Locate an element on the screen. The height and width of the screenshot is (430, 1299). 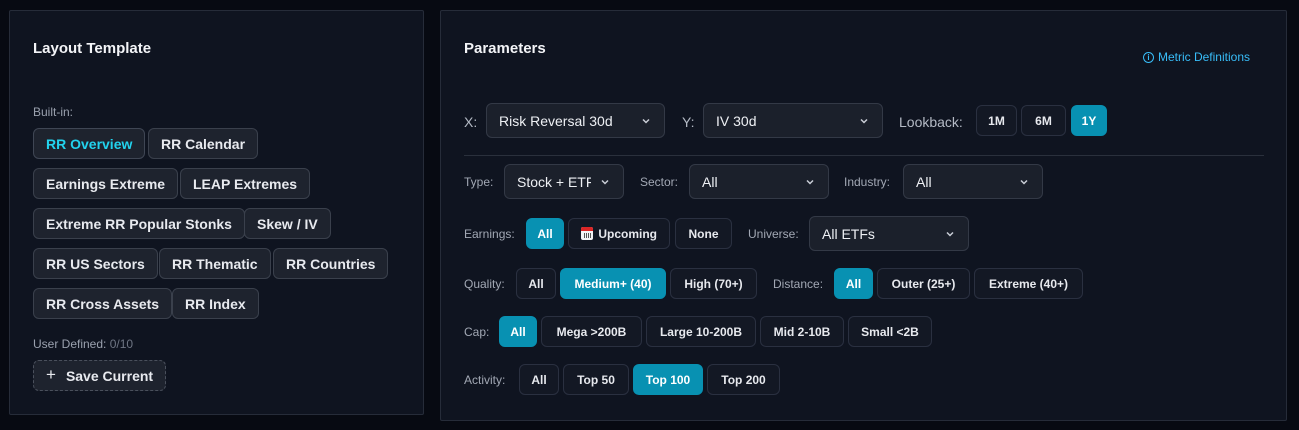
earnings-all: All is located at coordinates (545, 233).